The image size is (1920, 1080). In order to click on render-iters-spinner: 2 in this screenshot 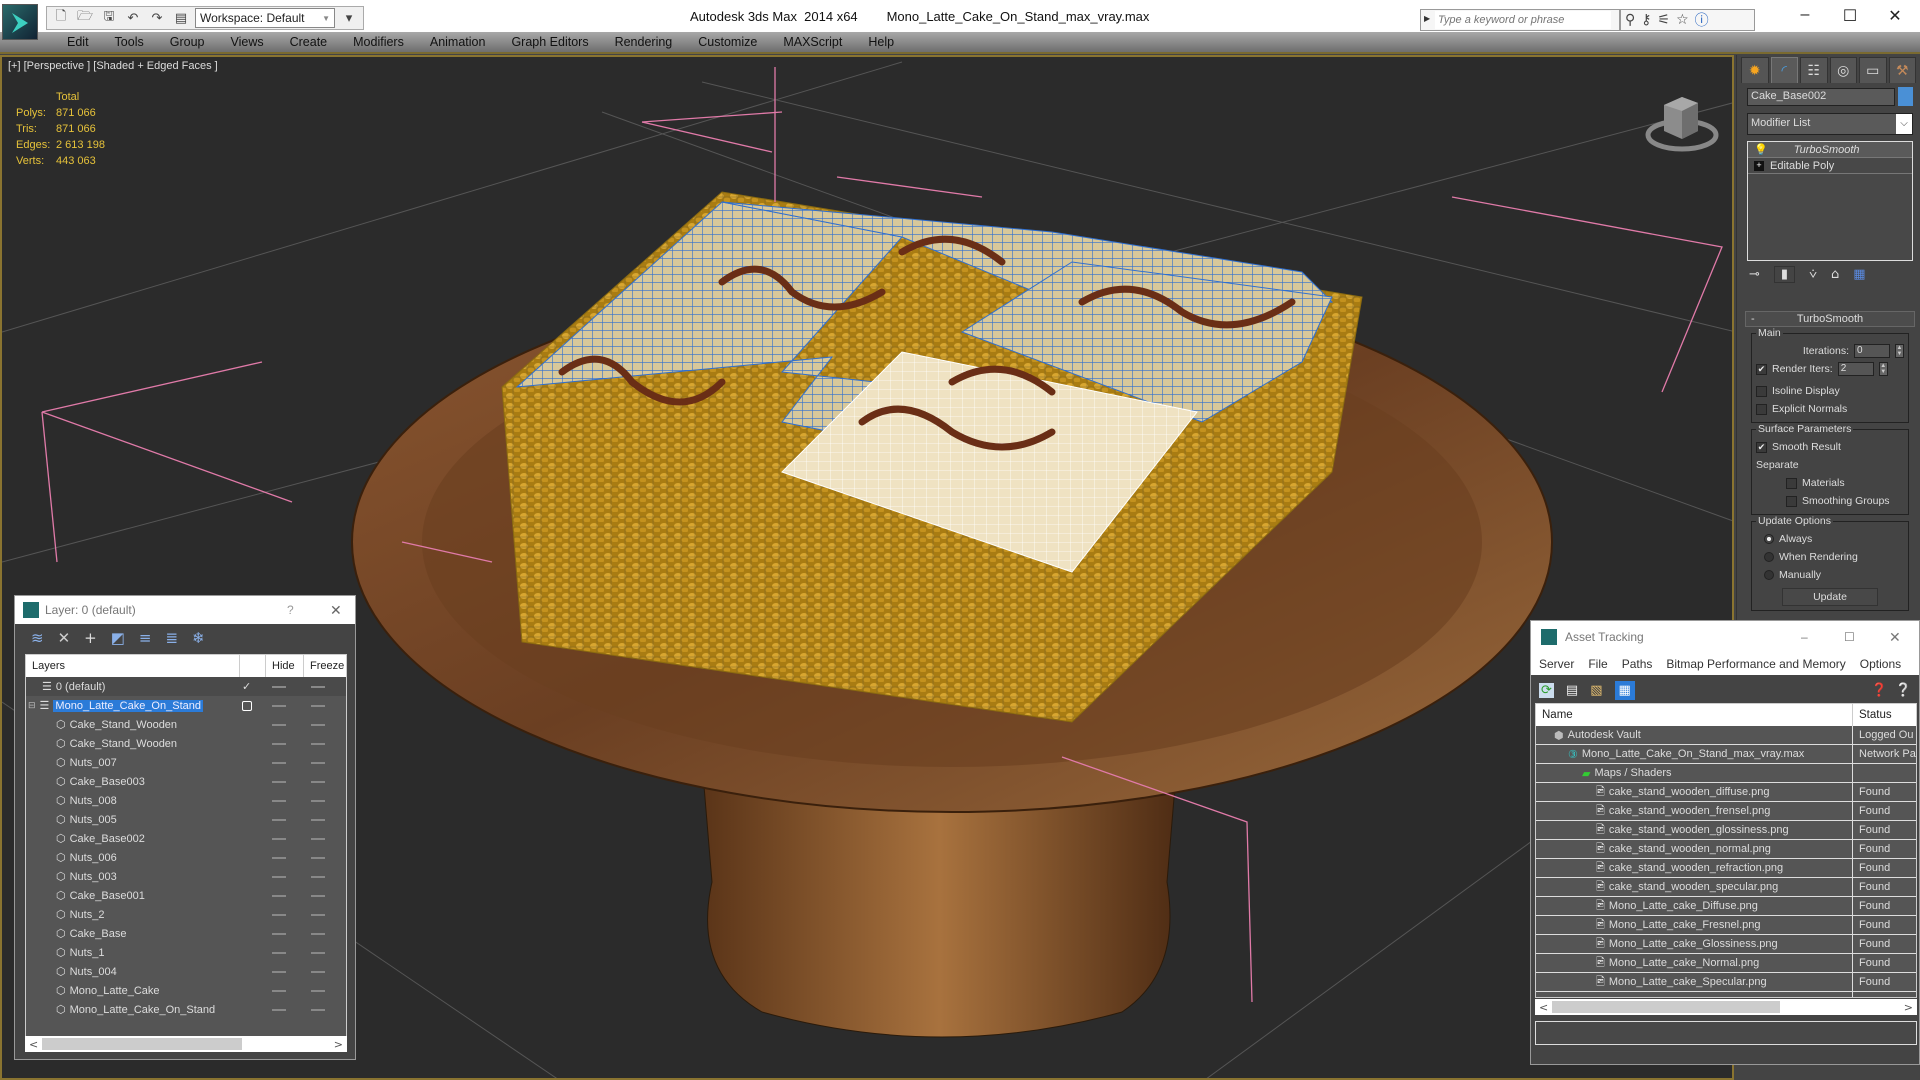, I will do `click(1855, 369)`.